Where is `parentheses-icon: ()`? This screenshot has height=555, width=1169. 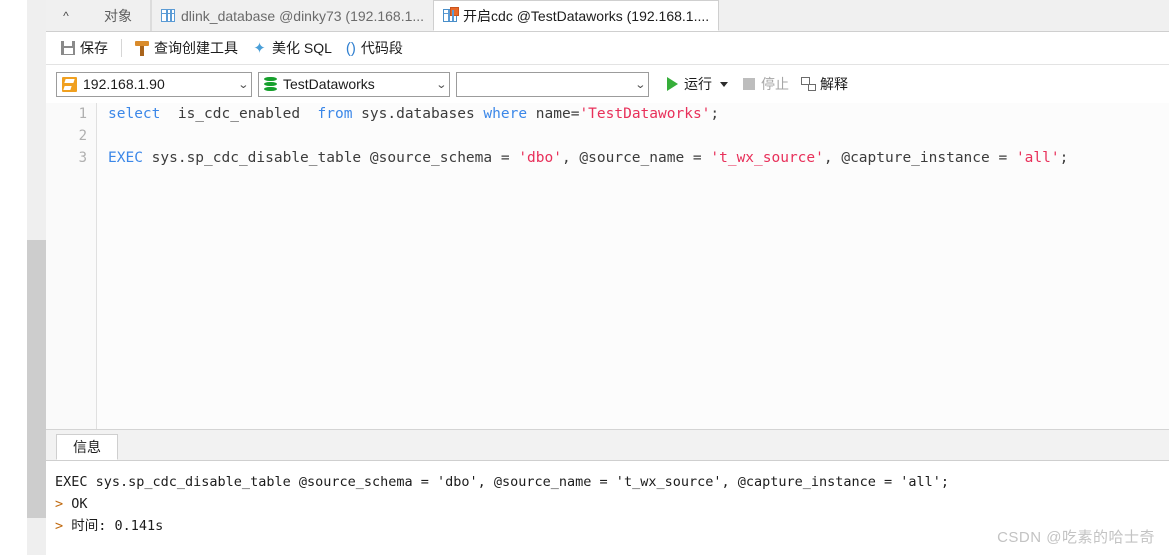 parentheses-icon: () is located at coordinates (350, 48).